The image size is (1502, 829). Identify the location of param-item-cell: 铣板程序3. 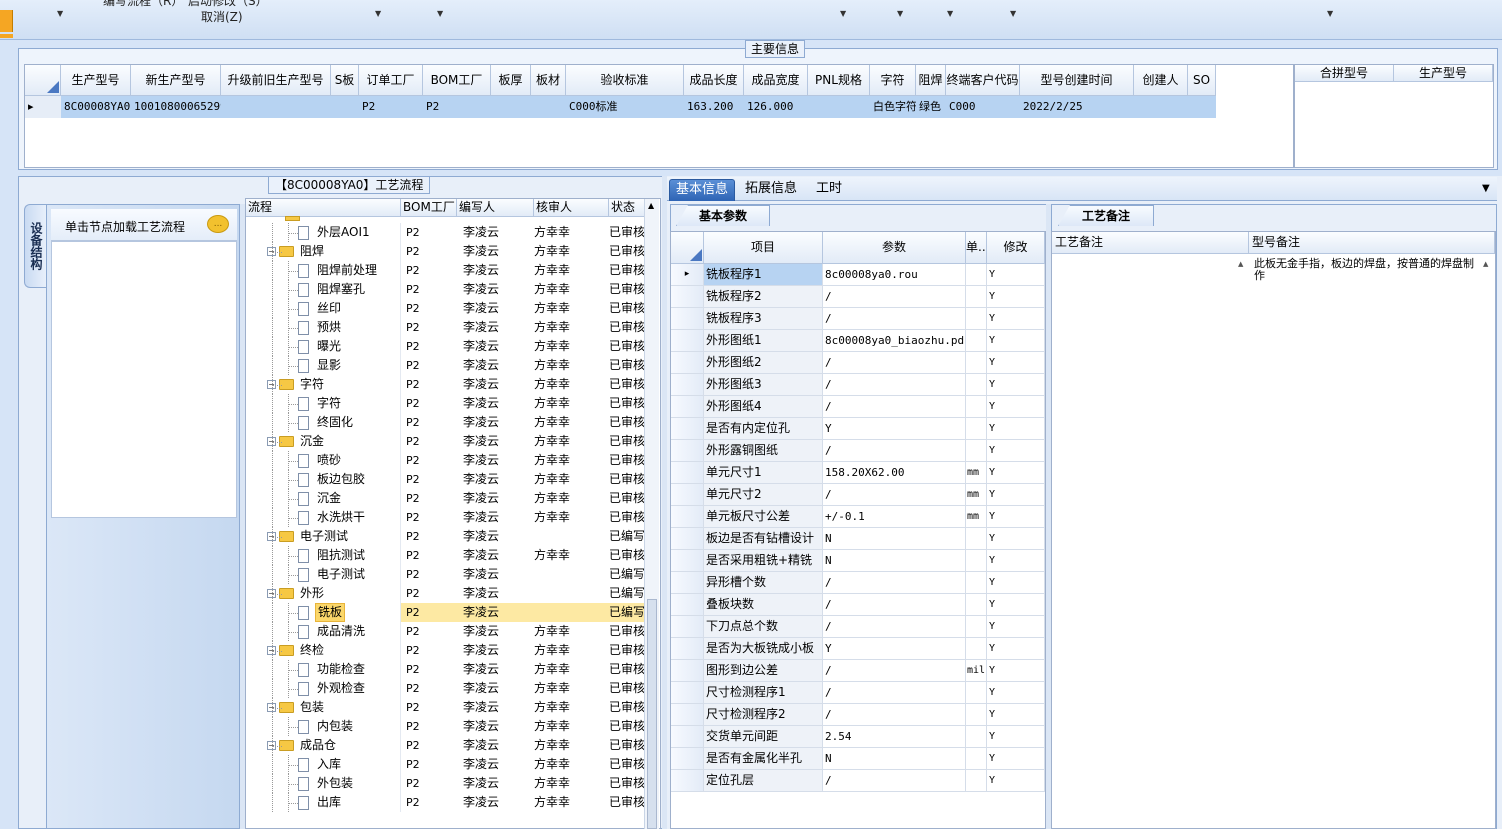
(763, 319).